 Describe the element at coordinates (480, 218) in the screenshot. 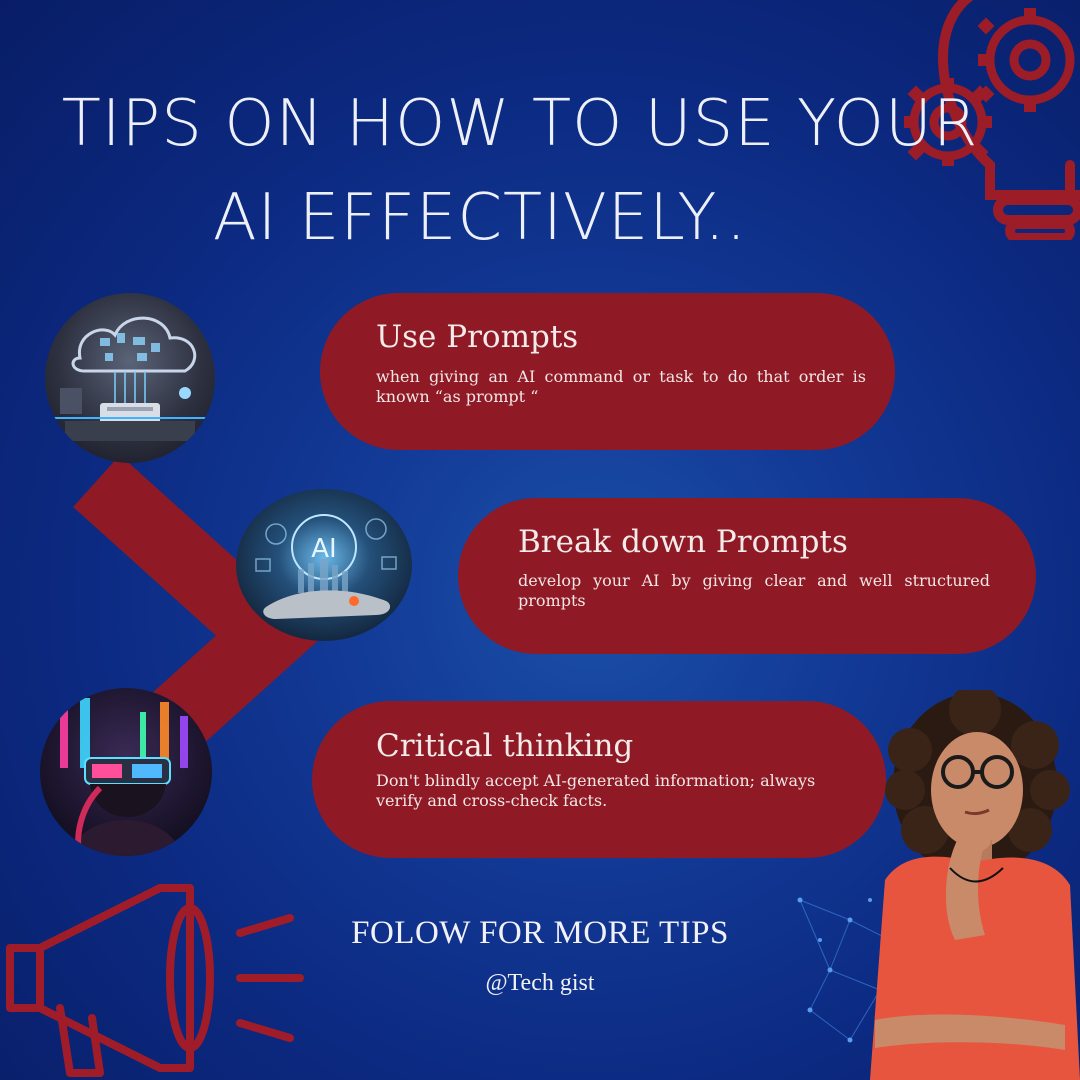

I see `title-line-2: AI EFFECTIVELY..` at that location.